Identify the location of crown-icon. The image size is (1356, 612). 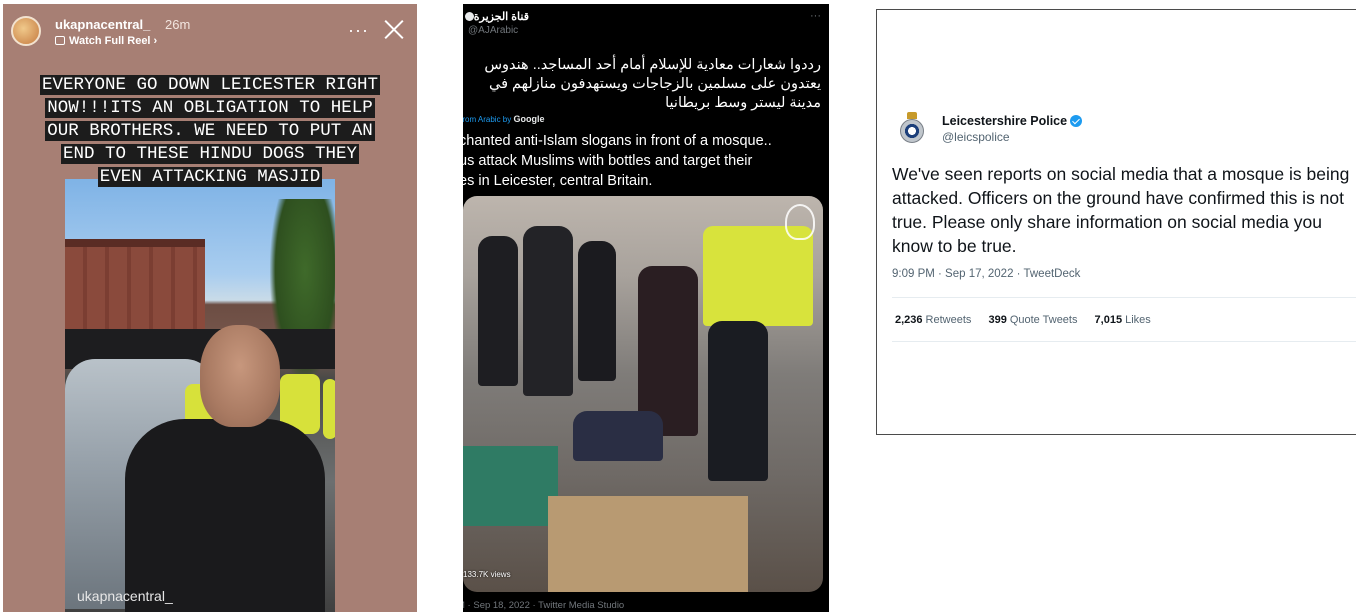
(912, 115).